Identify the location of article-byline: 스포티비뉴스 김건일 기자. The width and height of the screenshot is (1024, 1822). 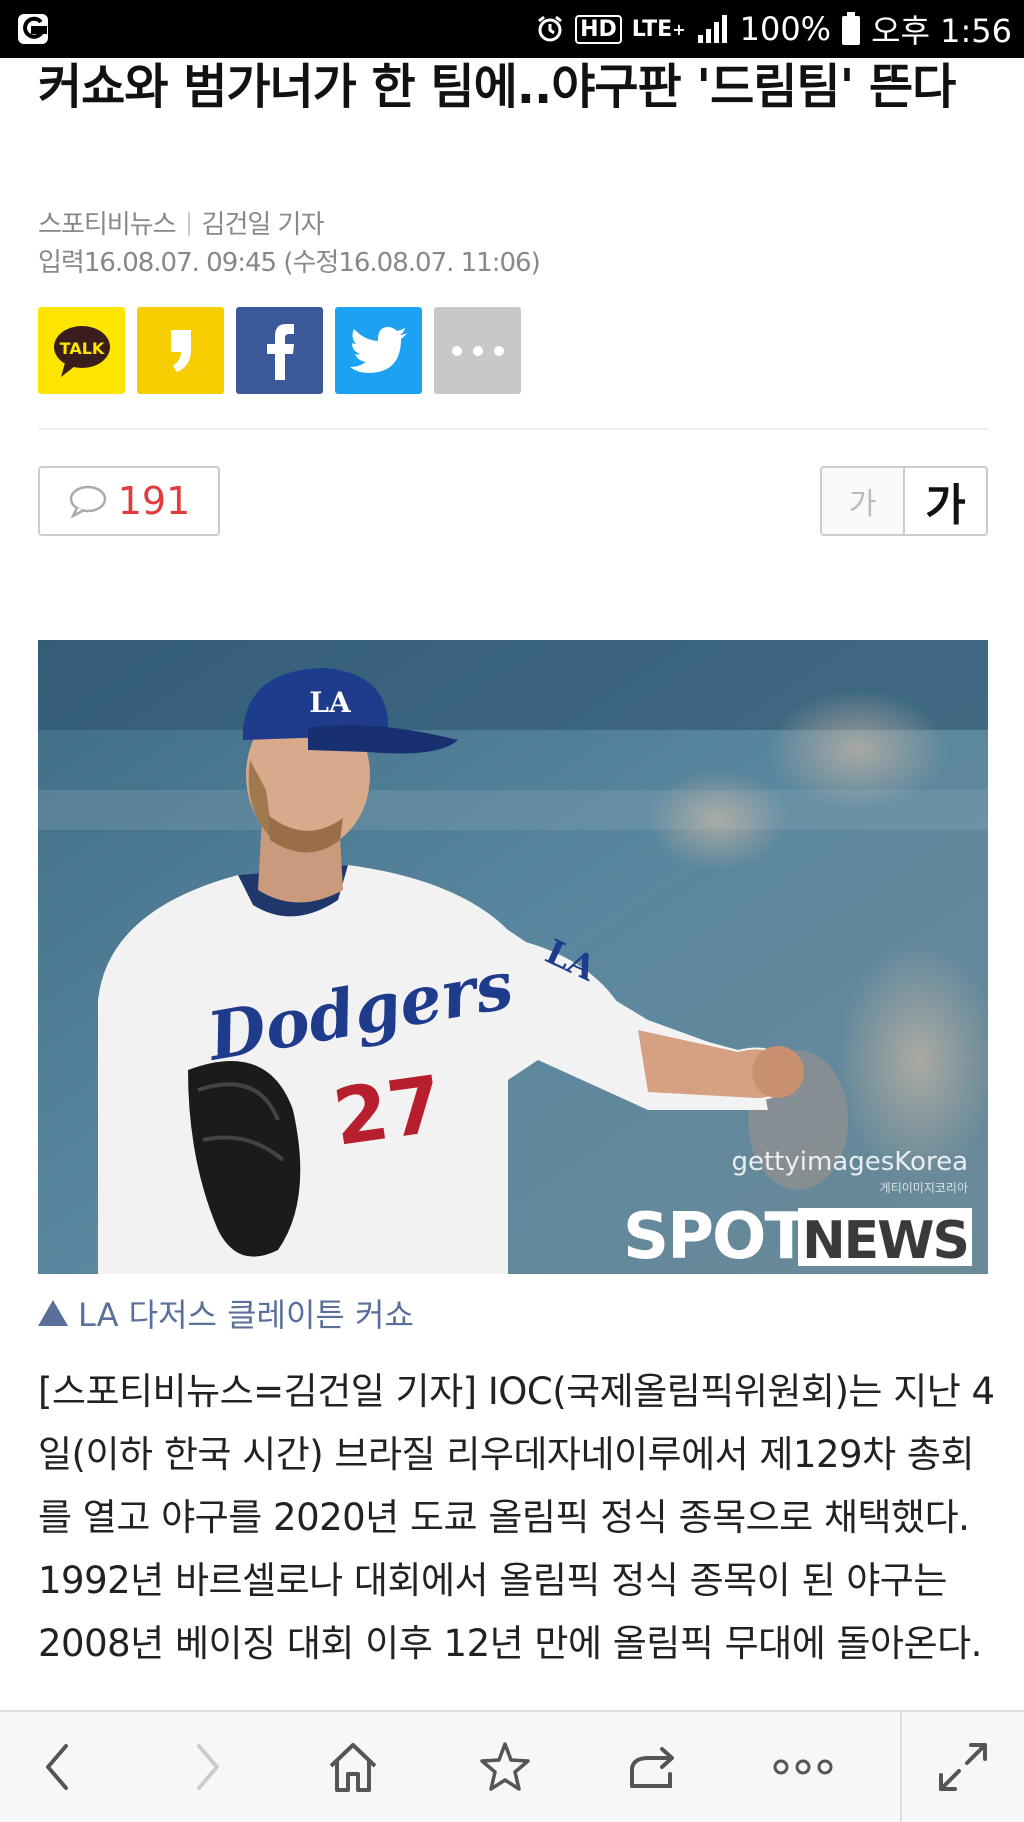
(181, 222).